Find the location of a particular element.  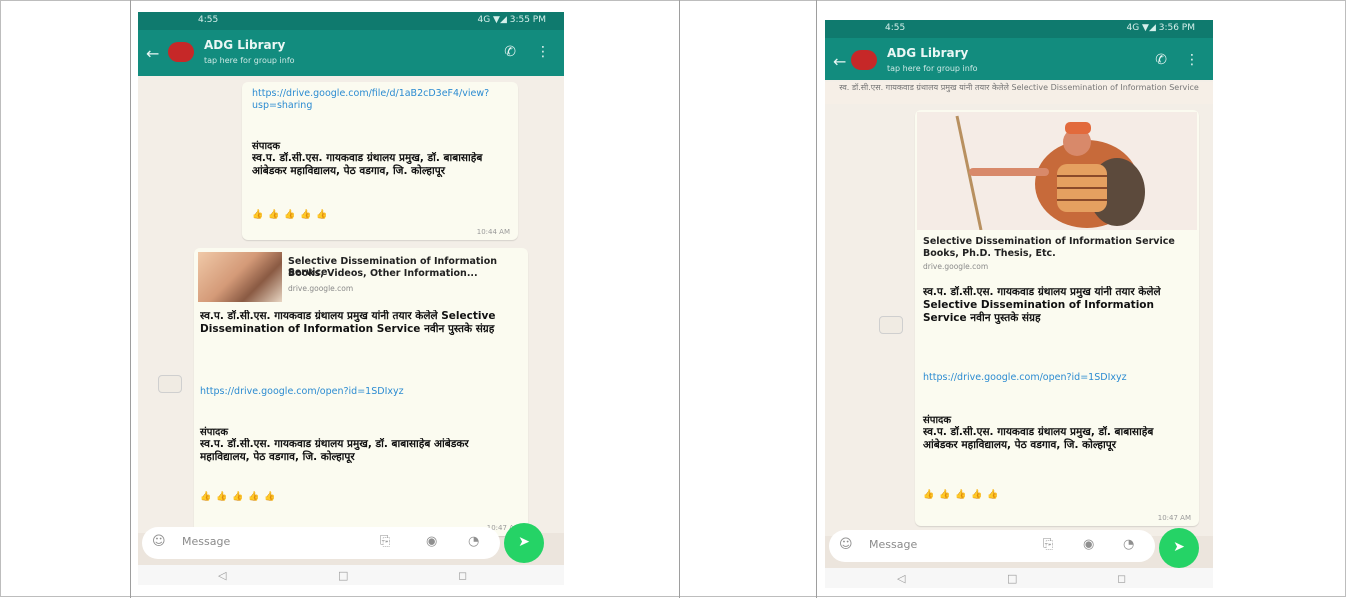

status-bar: 4:55 4G ▼◢ 3:56 PM is located at coordinates (1019, 29).